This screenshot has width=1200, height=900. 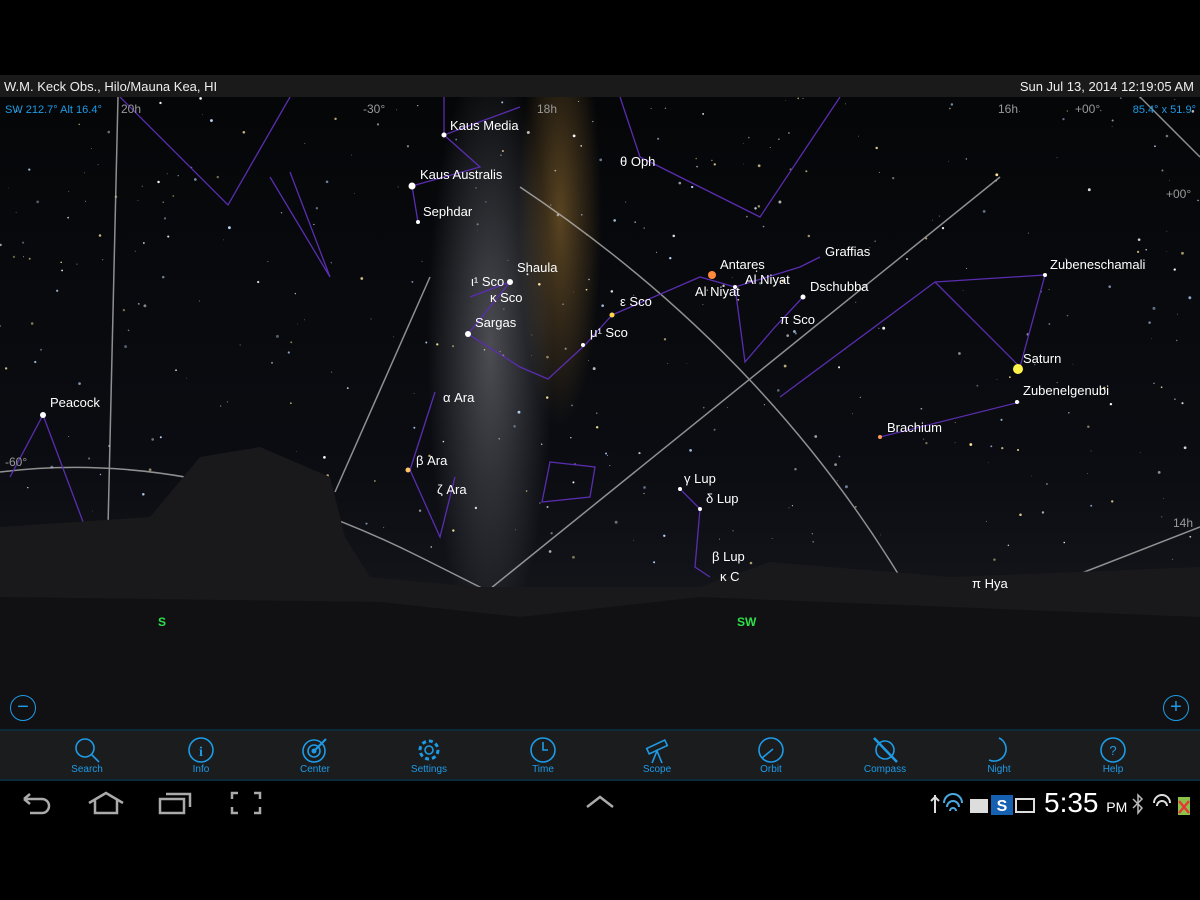 What do you see at coordinates (1107, 86) in the screenshot?
I see `datetime-label: Sun Jul 13, 2014 12:19:05 AM` at bounding box center [1107, 86].